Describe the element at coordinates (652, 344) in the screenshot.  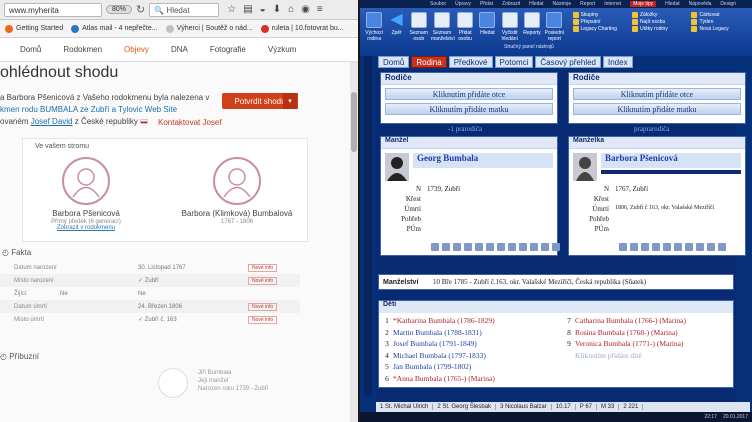
I see `child-row: 9 Veronica Bumbala (1771-) (Marina)` at that location.